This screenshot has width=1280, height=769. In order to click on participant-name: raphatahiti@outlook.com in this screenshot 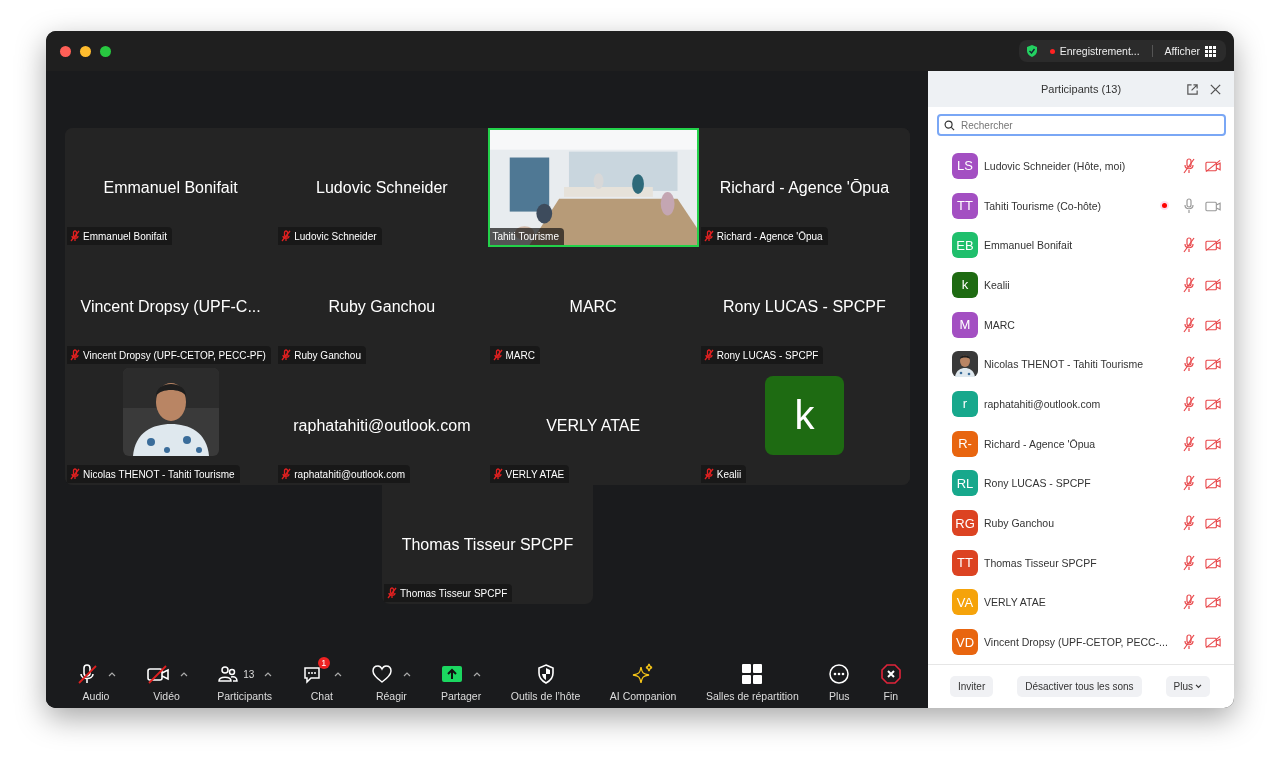, I will do `click(382, 425)`.